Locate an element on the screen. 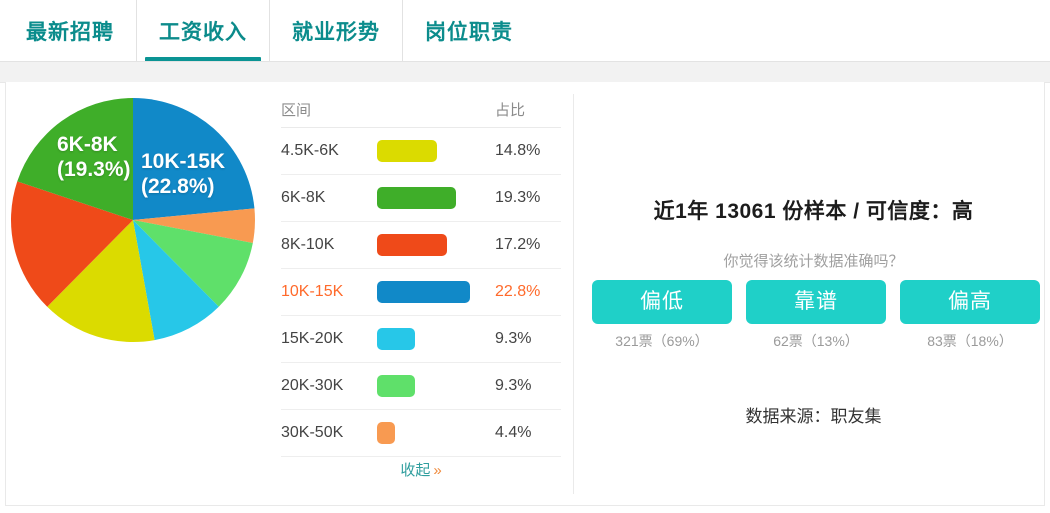  tab-2: 工资收入 is located at coordinates (202, 31).